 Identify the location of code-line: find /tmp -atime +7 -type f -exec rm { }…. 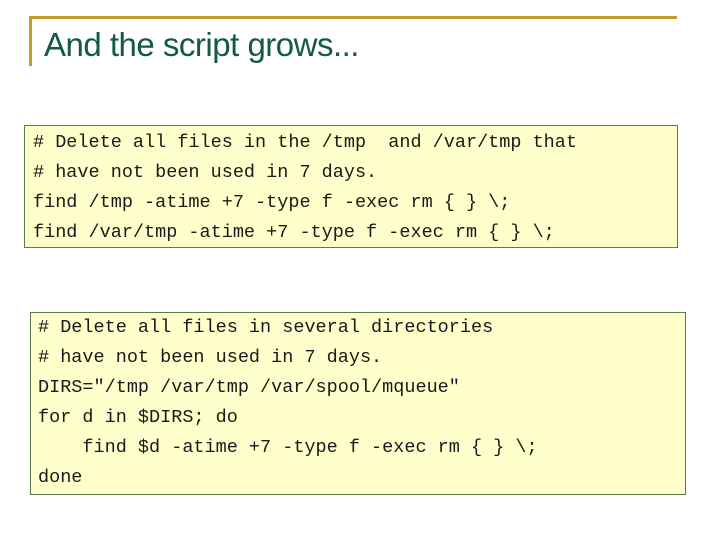
(272, 202).